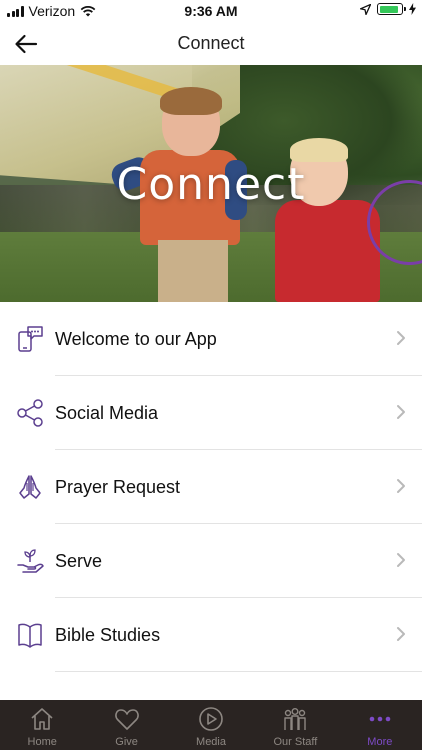 The height and width of the screenshot is (750, 422). I want to click on tab-label: Our Staff, so click(295, 742).